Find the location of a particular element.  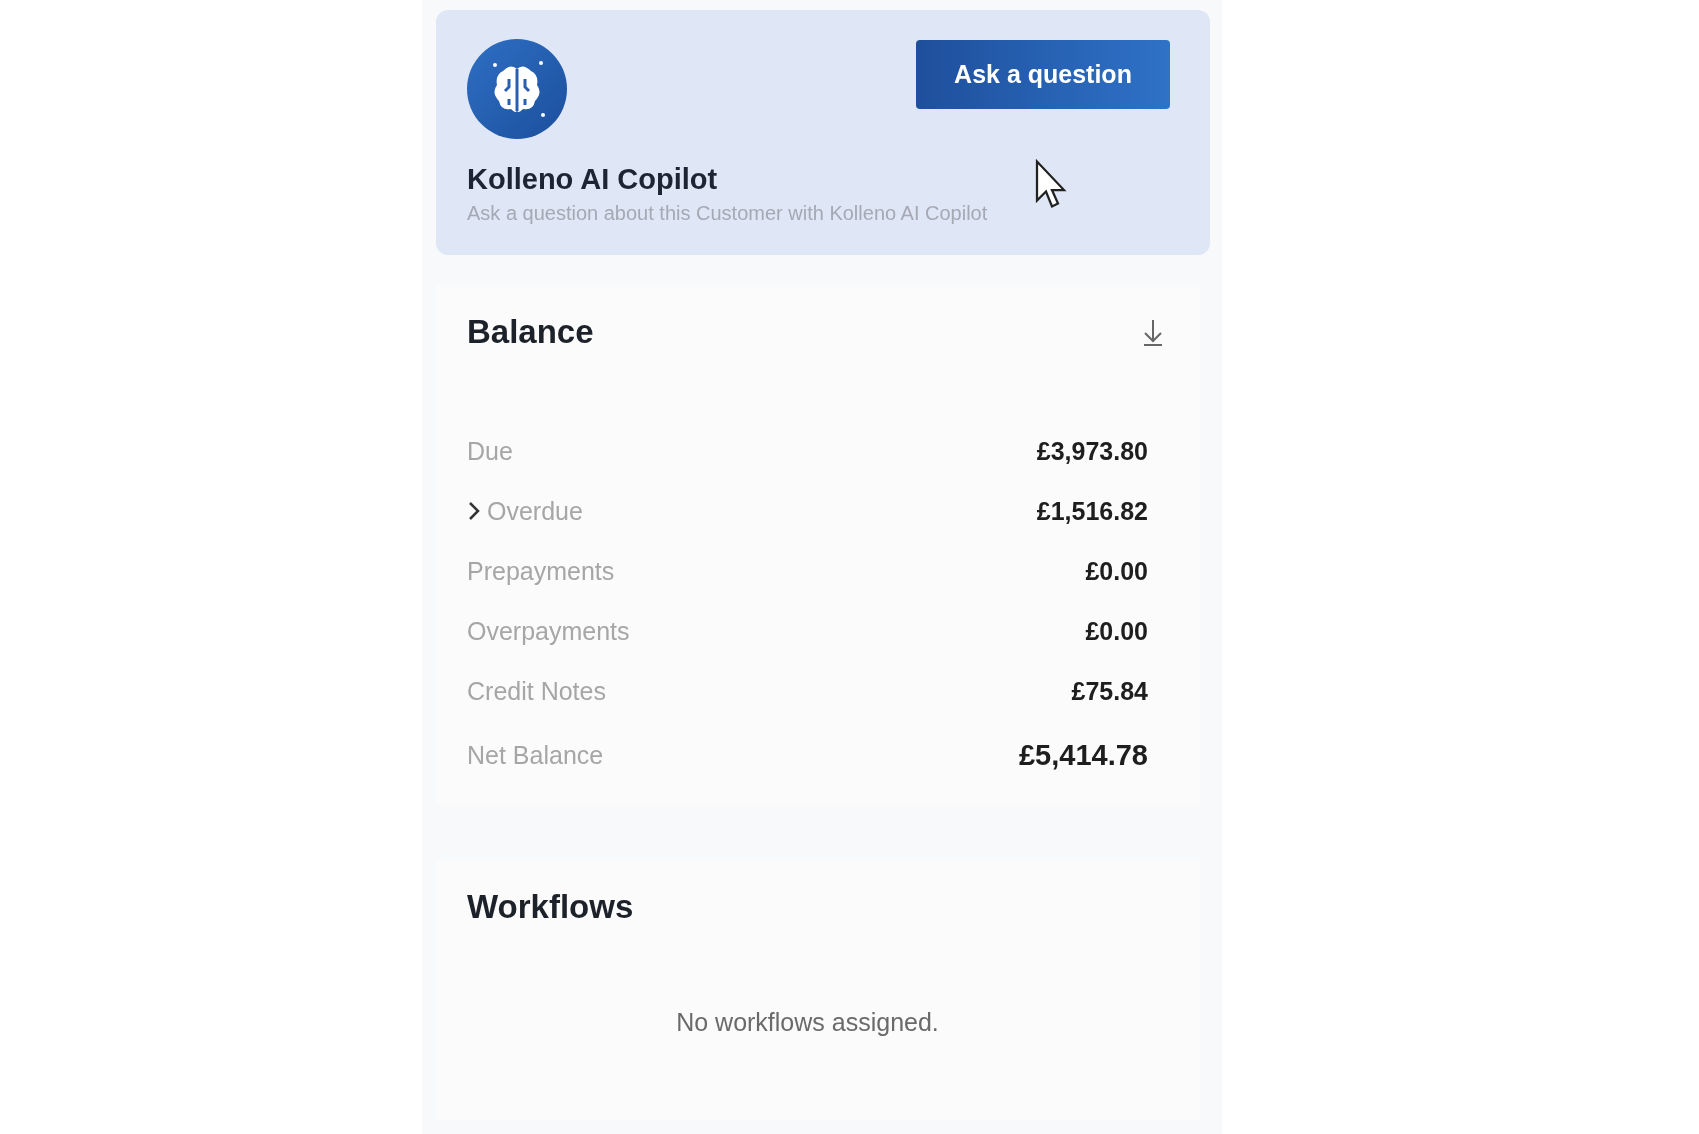

balance-label: Net Balance is located at coordinates (535, 755).